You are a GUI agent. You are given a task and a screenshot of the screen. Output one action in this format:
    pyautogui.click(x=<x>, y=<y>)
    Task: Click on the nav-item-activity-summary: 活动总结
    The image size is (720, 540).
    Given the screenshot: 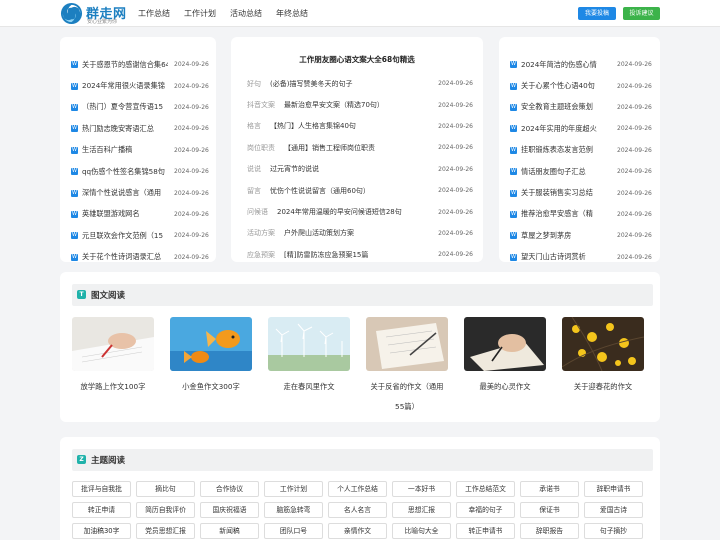 What is the action you would take?
    pyautogui.click(x=246, y=13)
    